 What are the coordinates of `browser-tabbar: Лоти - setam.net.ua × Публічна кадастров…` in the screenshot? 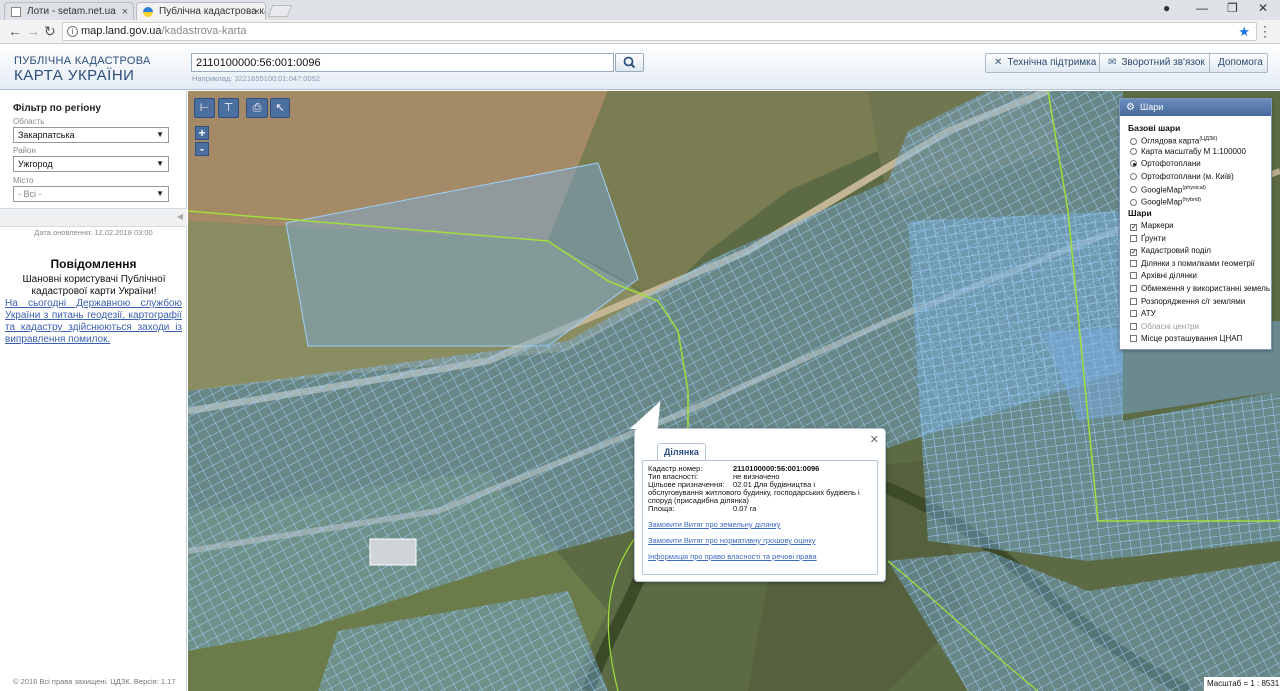 It's located at (640, 10).